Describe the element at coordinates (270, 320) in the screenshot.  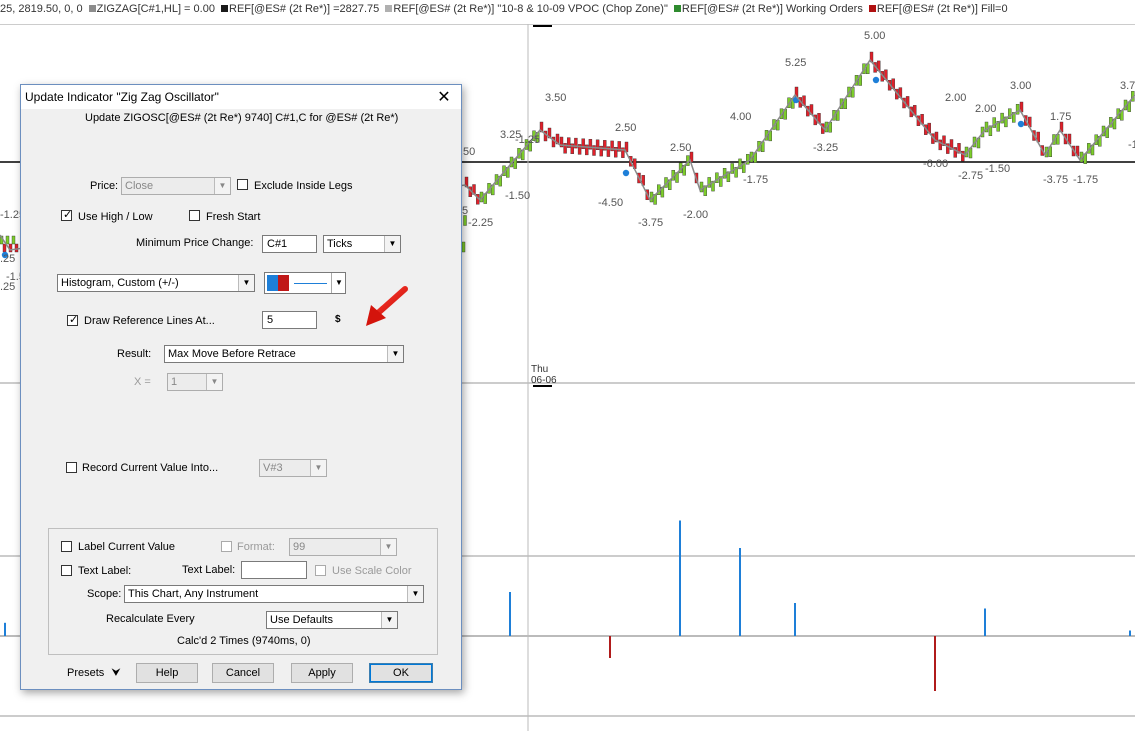
I see `ref-lines-value: 5` at that location.